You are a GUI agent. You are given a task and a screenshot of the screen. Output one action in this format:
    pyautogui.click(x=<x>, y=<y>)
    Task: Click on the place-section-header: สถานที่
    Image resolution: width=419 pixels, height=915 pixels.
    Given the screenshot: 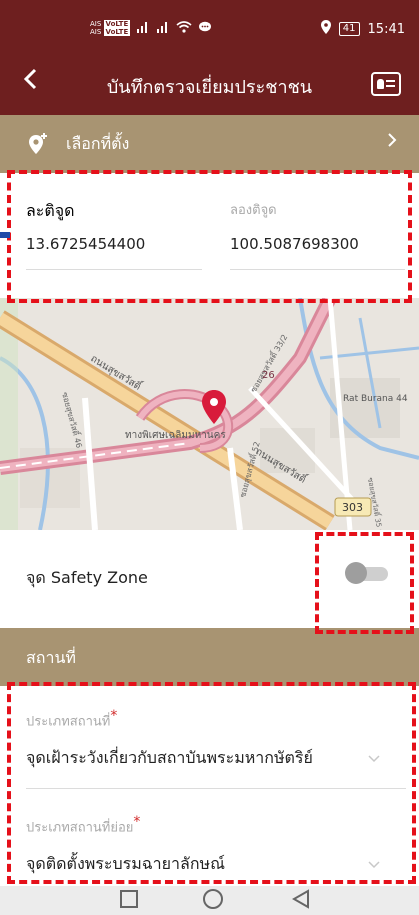 What is the action you would take?
    pyautogui.click(x=209, y=657)
    